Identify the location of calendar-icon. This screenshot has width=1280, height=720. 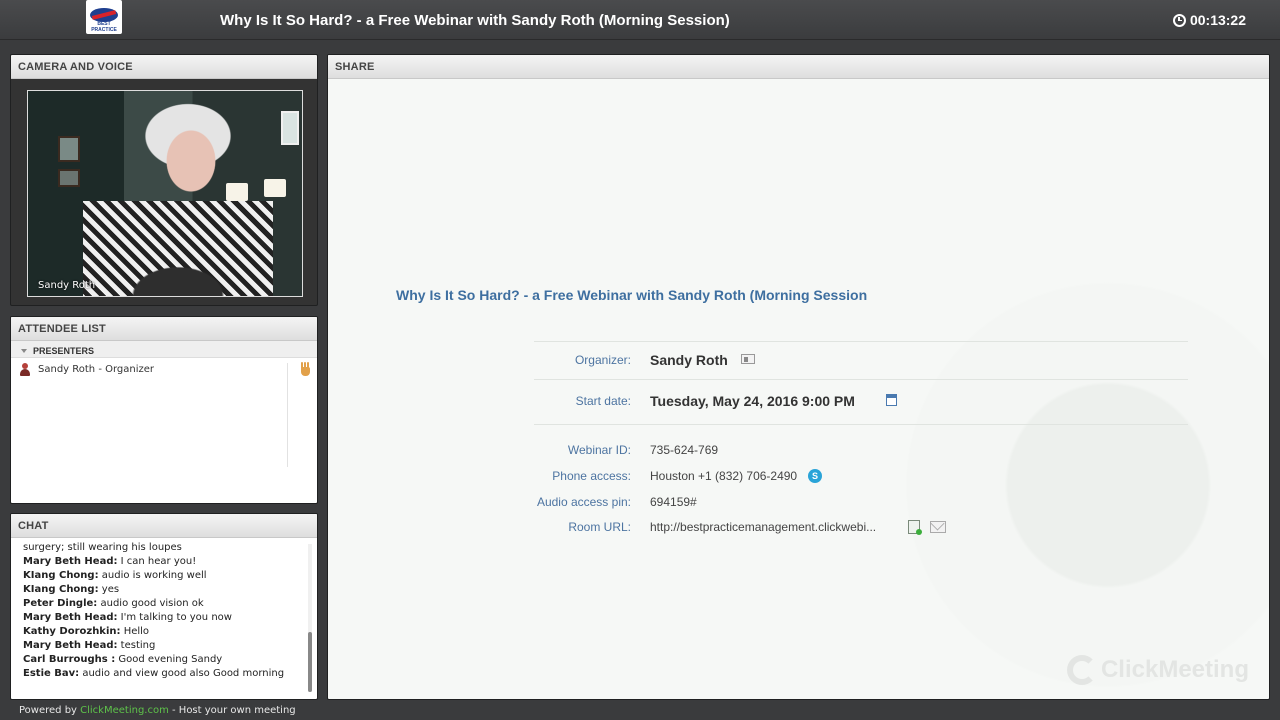
(891, 400).